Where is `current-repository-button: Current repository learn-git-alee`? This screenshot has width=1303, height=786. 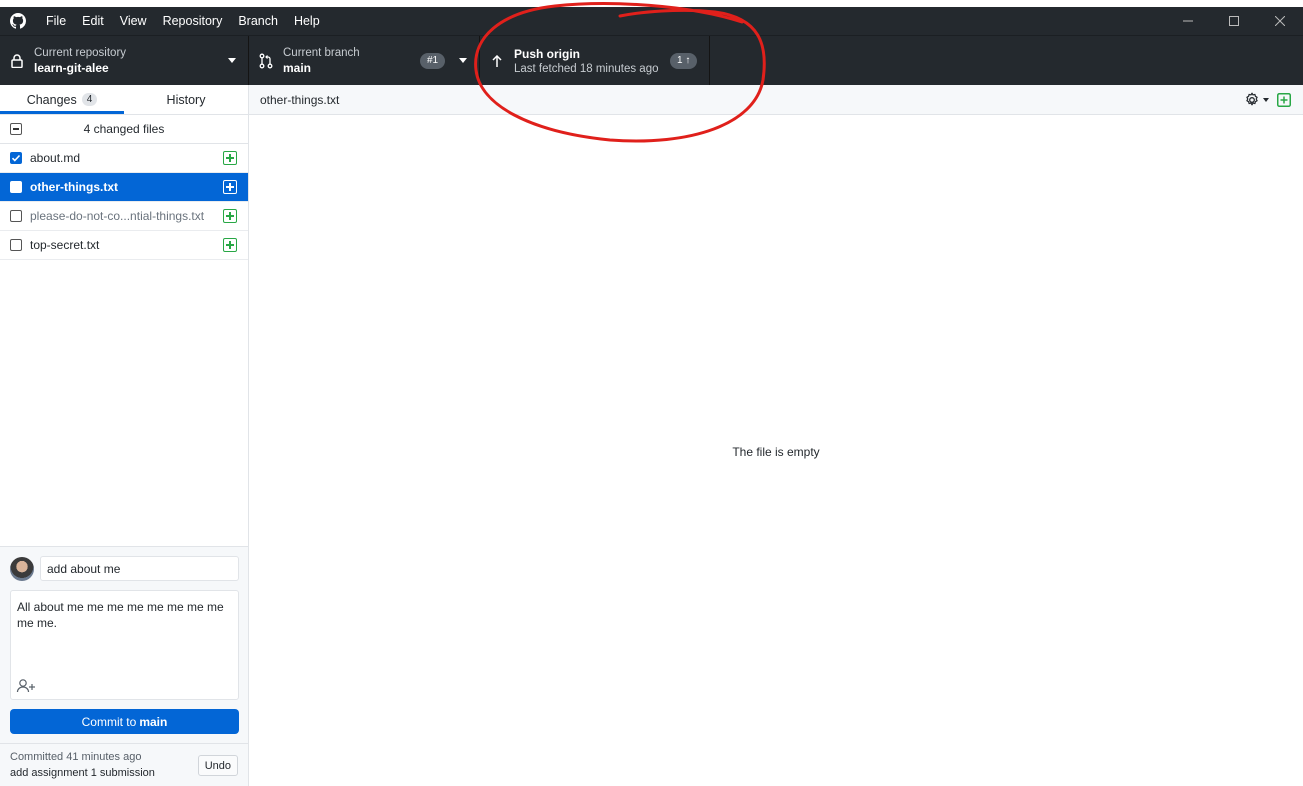 current-repository-button: Current repository learn-git-alee is located at coordinates (124, 61).